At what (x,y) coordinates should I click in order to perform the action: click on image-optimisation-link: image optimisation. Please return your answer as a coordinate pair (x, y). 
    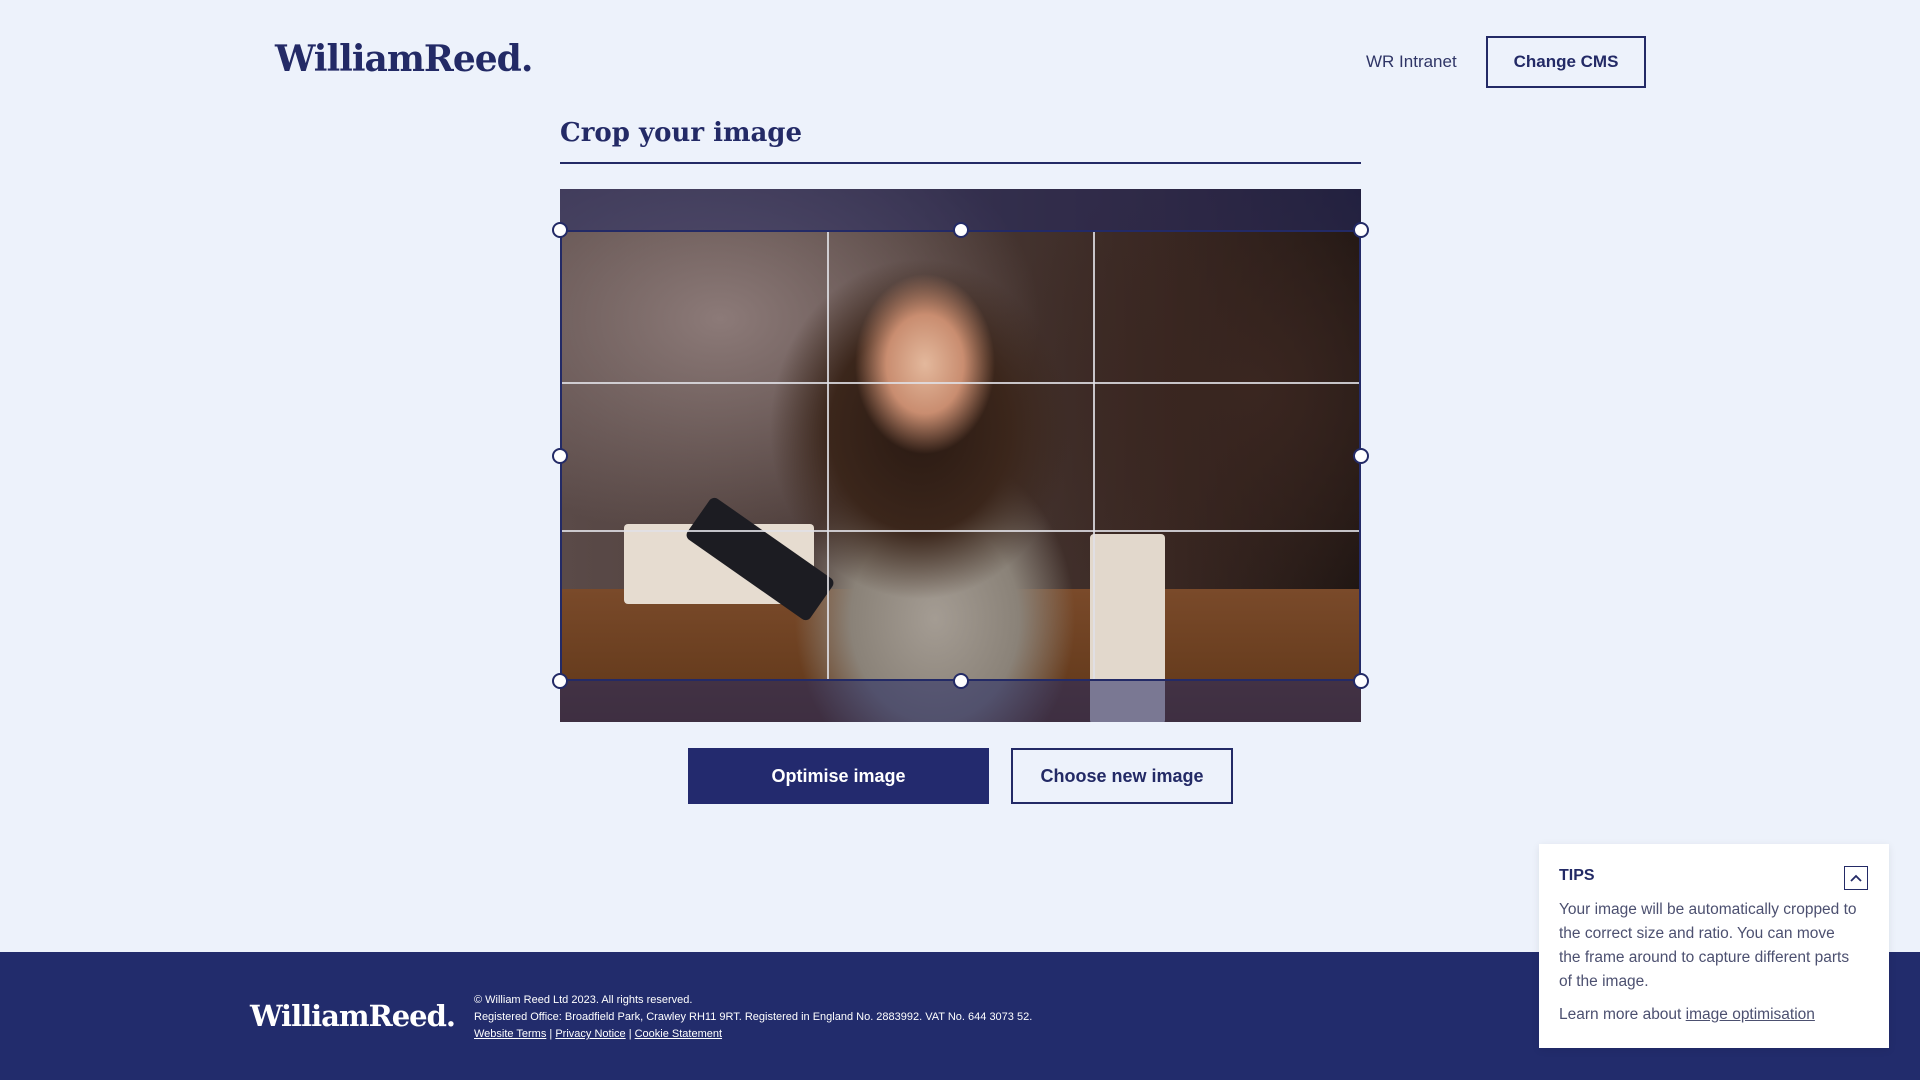
    Looking at the image, I should click on (1750, 1014).